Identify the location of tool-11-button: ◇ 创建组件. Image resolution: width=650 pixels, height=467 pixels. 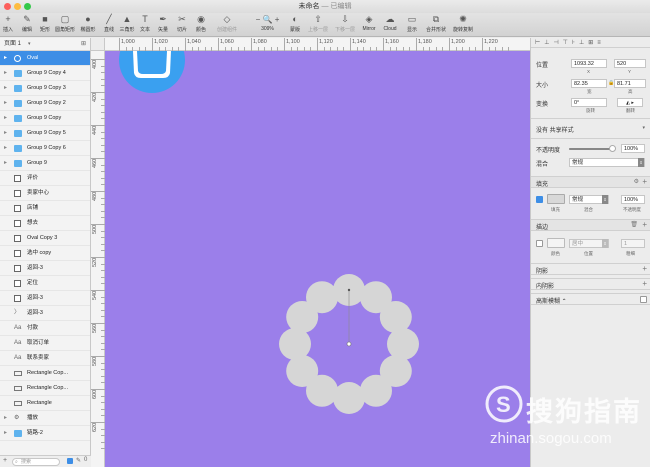
(227, 25).